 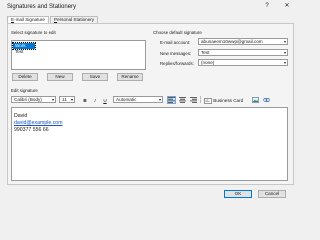 What do you see at coordinates (177, 63) in the screenshot?
I see `replies-label: Replies/forwards:` at bounding box center [177, 63].